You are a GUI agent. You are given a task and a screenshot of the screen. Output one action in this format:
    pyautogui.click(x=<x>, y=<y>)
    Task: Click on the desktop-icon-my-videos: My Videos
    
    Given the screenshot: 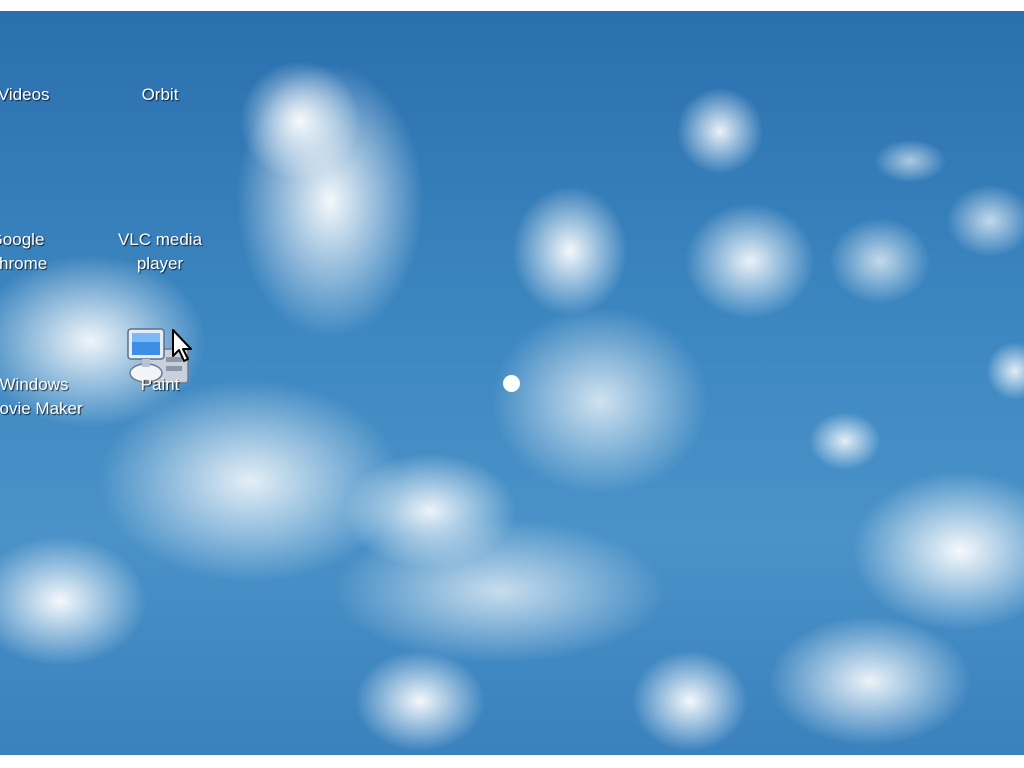 What is the action you would take?
    pyautogui.click(x=32, y=95)
    